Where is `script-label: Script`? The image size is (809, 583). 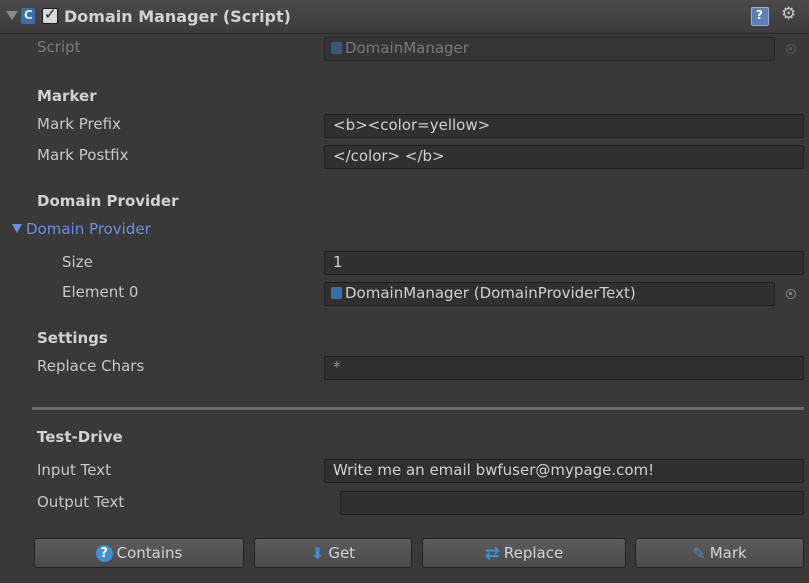
script-label: Script is located at coordinates (59, 47).